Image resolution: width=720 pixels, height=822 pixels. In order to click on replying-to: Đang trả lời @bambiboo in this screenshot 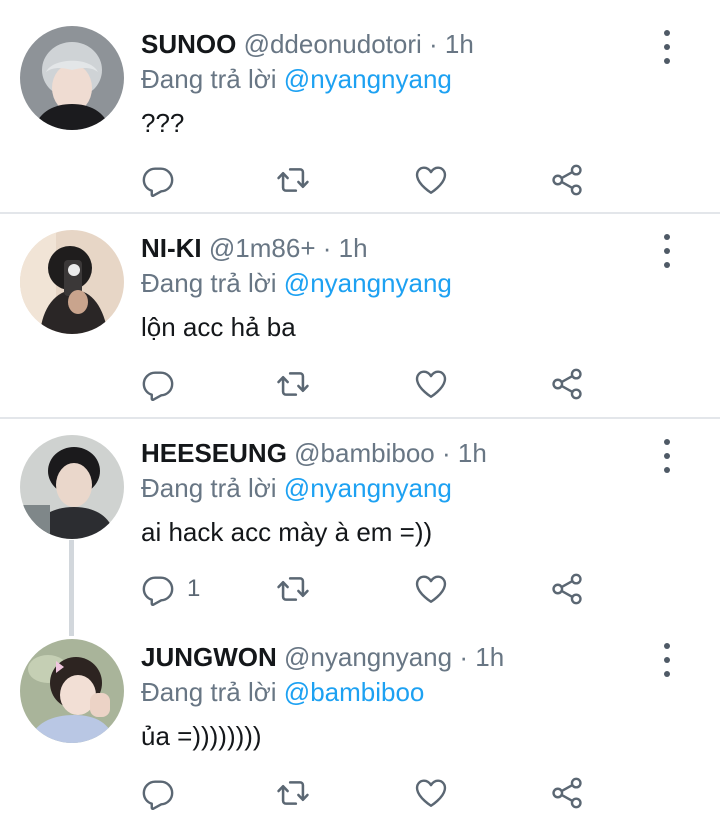, I will do `click(282, 692)`.